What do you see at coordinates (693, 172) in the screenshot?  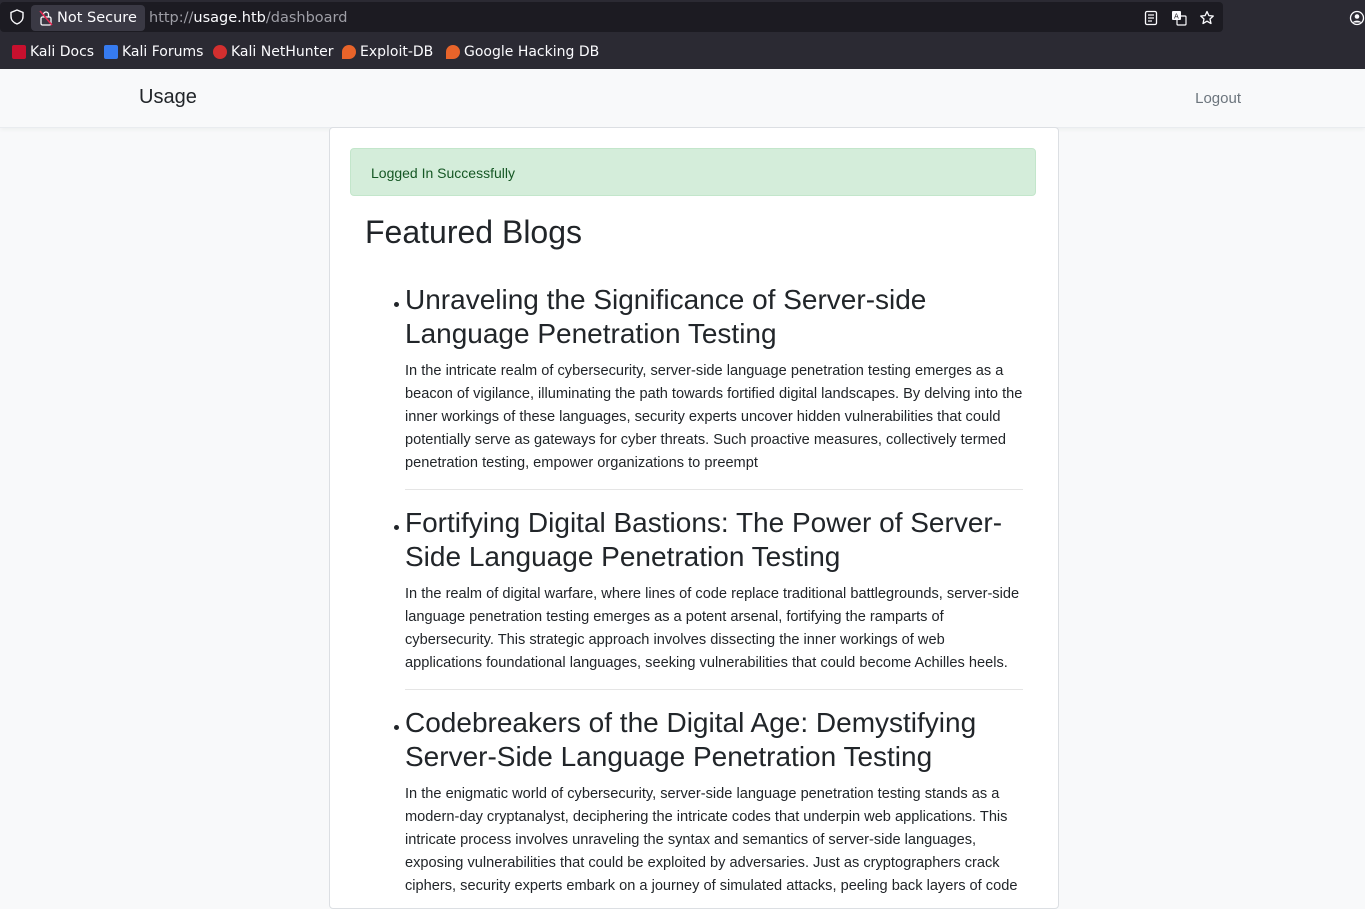 I see `success-alert: Logged In Successfully` at bounding box center [693, 172].